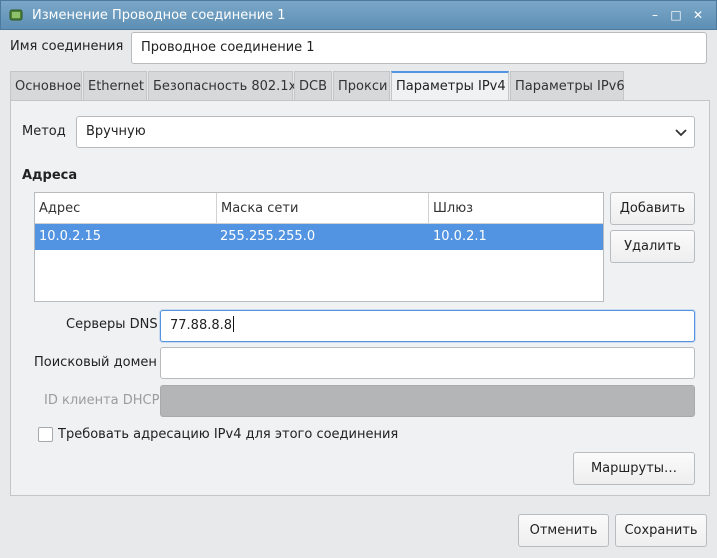  Describe the element at coordinates (16, 15) in the screenshot. I see `network-connection-icon` at that location.